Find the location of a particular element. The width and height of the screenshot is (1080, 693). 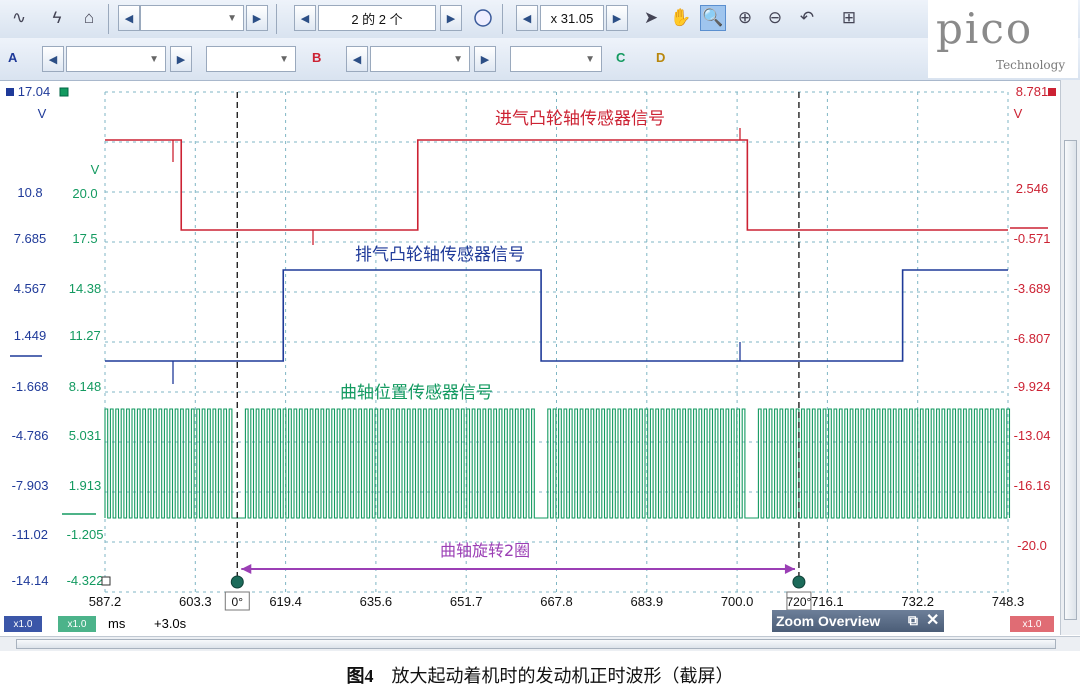

series-label-crank: 曲轴位置传感器信号 is located at coordinates (416, 393).